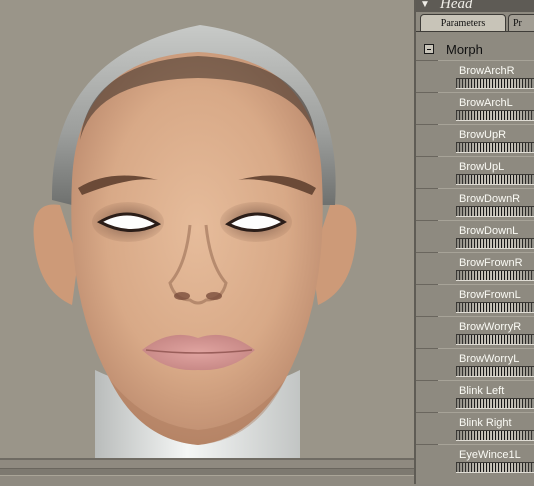 Image resolution: width=534 pixels, height=486 pixels. I want to click on param-label: BrowFrownL, so click(490, 295).